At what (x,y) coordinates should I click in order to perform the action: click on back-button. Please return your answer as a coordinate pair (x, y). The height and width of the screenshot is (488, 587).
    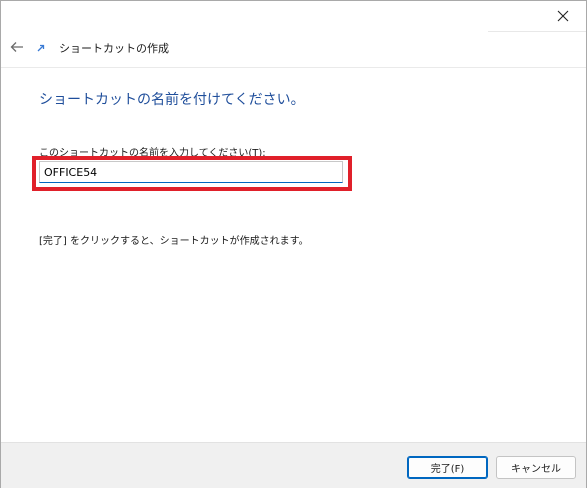
    Looking at the image, I should click on (17, 47).